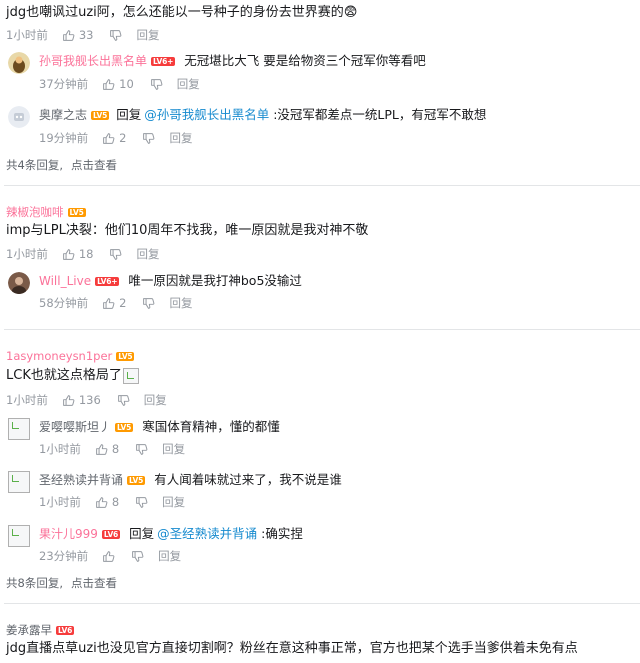 This screenshot has height=663, width=640. I want to click on like-button: 18, so click(78, 254).